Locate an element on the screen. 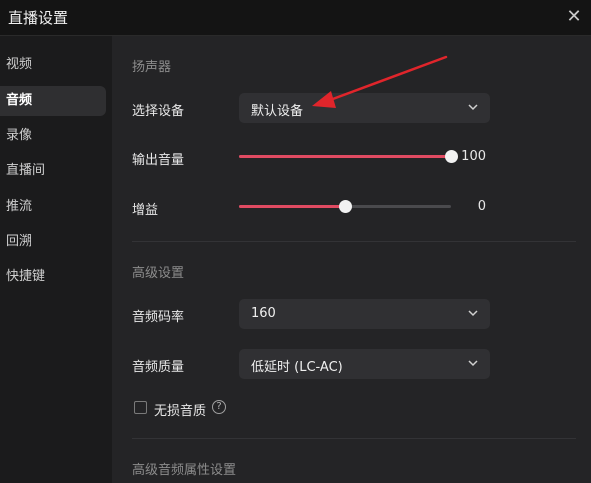 The height and width of the screenshot is (483, 591). quality-label: 音频质量 is located at coordinates (158, 367).